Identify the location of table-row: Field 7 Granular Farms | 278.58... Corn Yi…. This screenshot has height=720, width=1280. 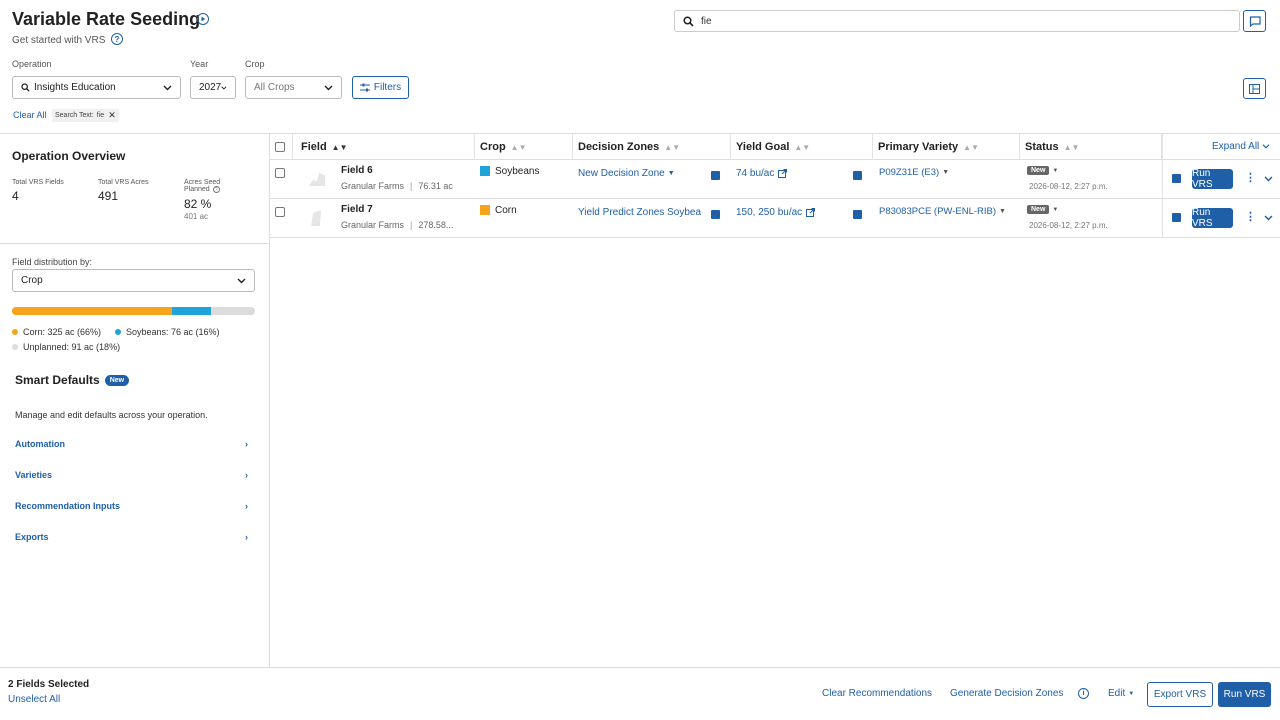
(775, 218).